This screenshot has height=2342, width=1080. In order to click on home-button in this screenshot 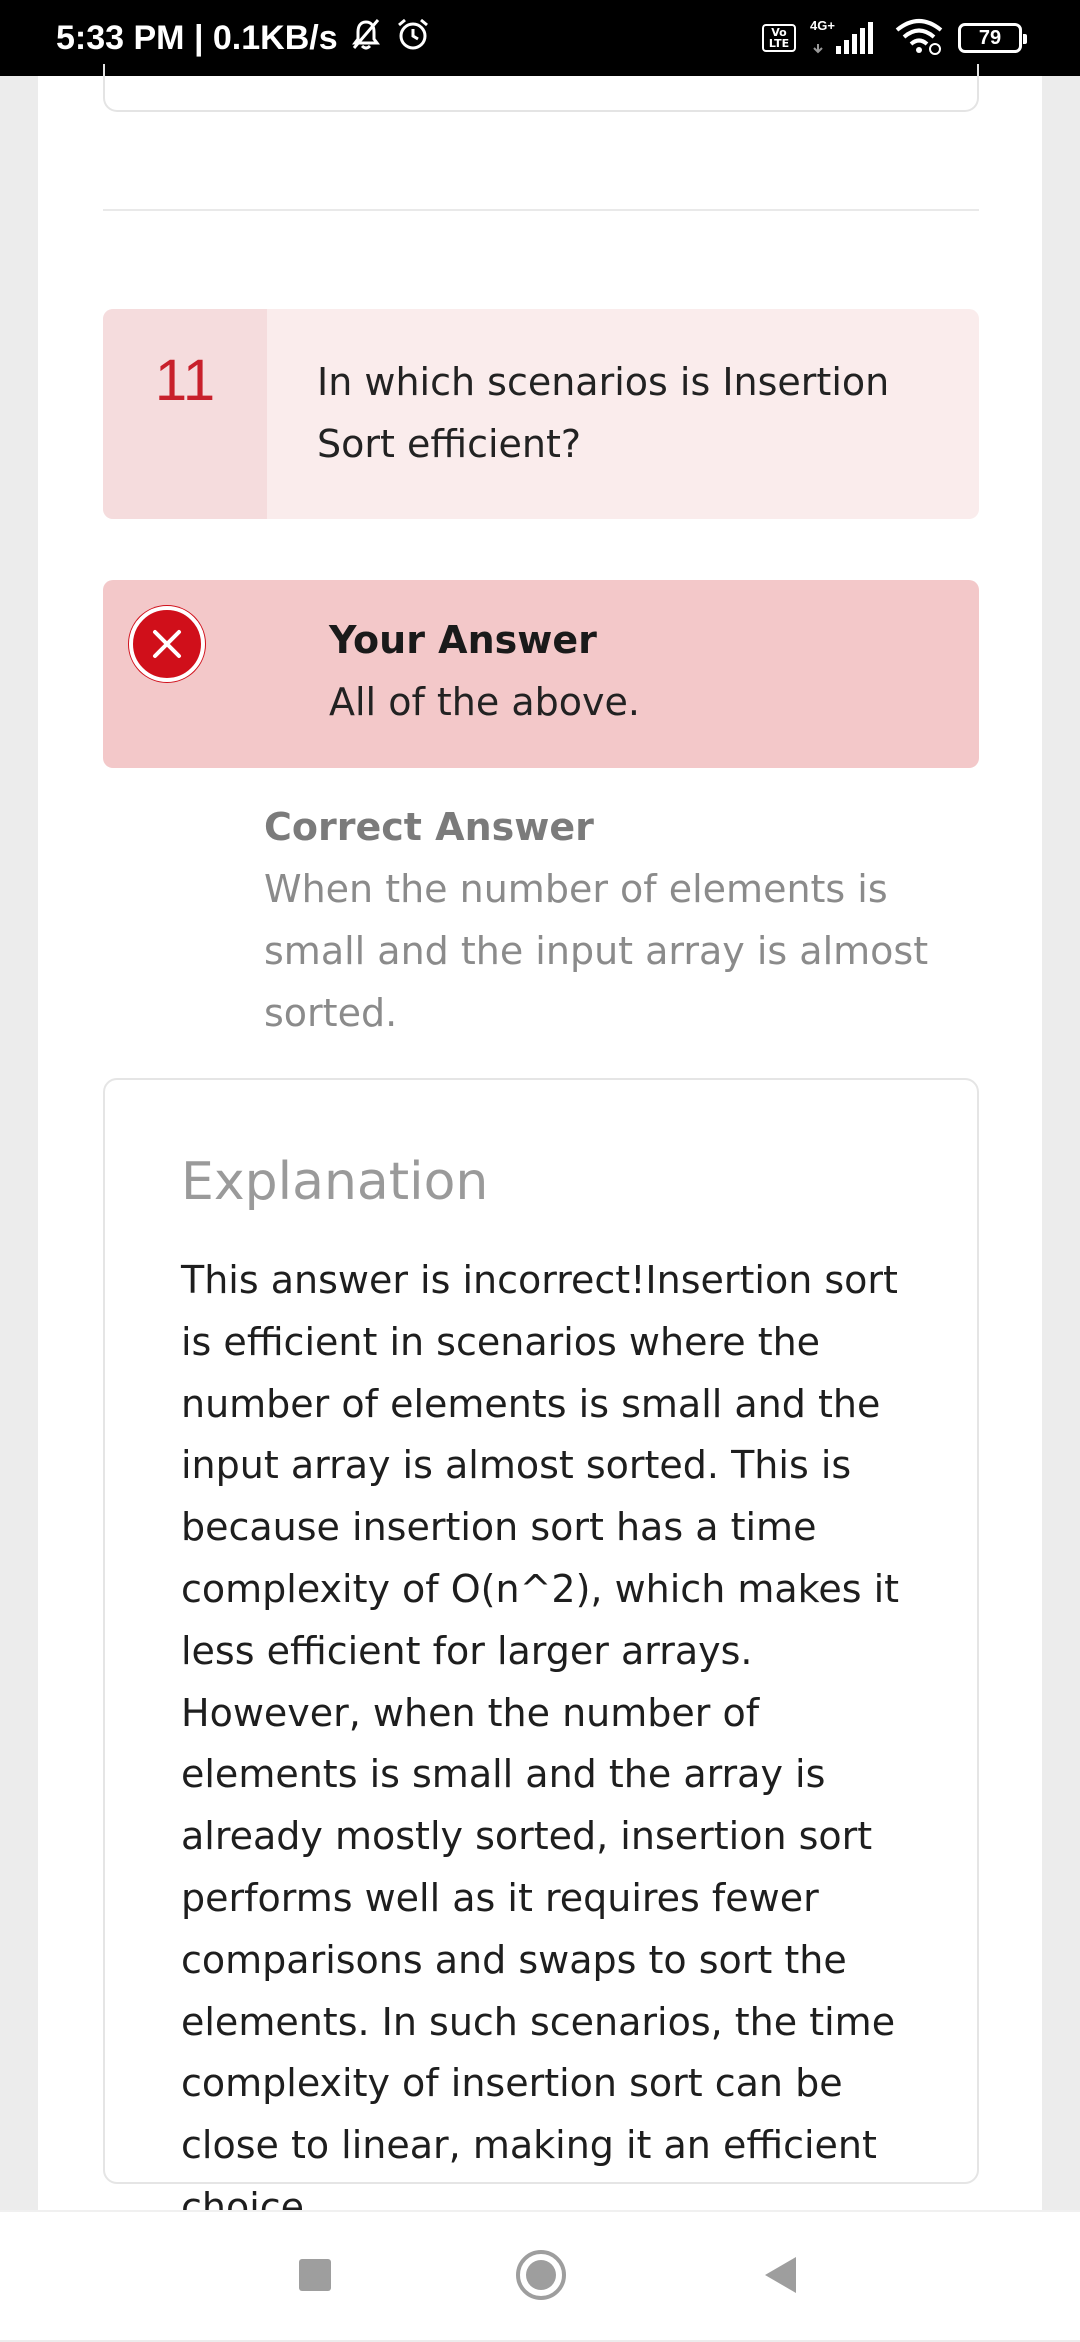, I will do `click(541, 2277)`.